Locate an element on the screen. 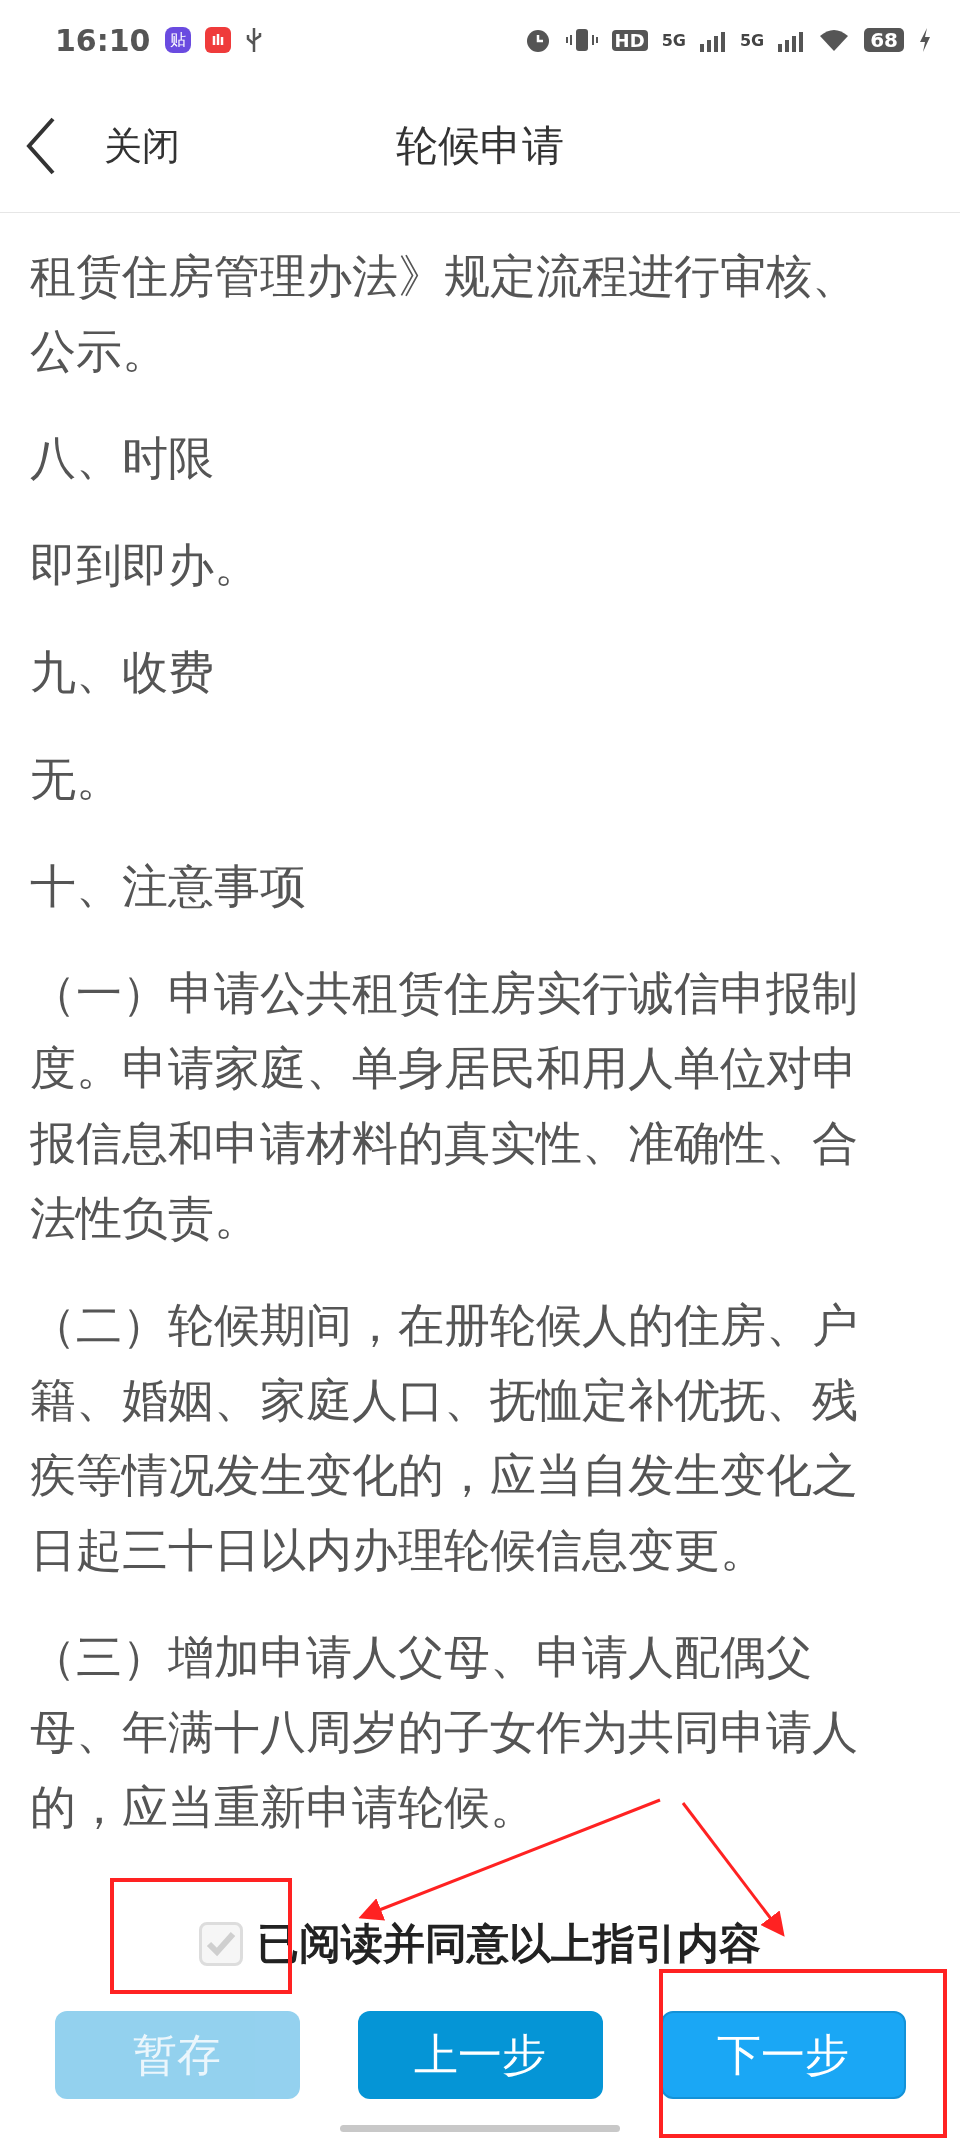 This screenshot has width=960, height=2140. guide-paragraph: （一）申请公共租赁住房实行诚信申报制度。申请家庭、单身居民和用人单位对申报信息和申请材料的真实性、准确性、合法性负责。 is located at coordinates (444, 1106).